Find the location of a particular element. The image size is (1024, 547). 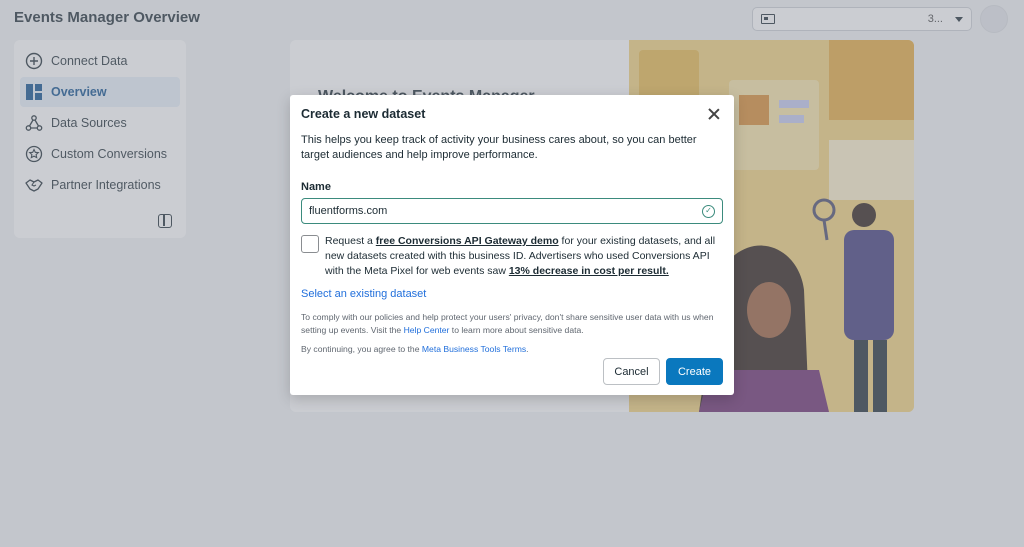

cancel-button: Cancel is located at coordinates (631, 371).